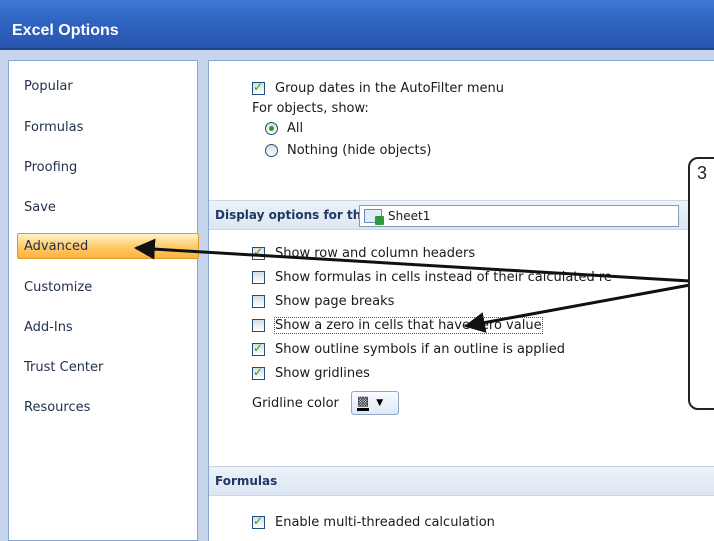 The image size is (714, 541). I want to click on arrow-to-advanced, so click(412, 260).